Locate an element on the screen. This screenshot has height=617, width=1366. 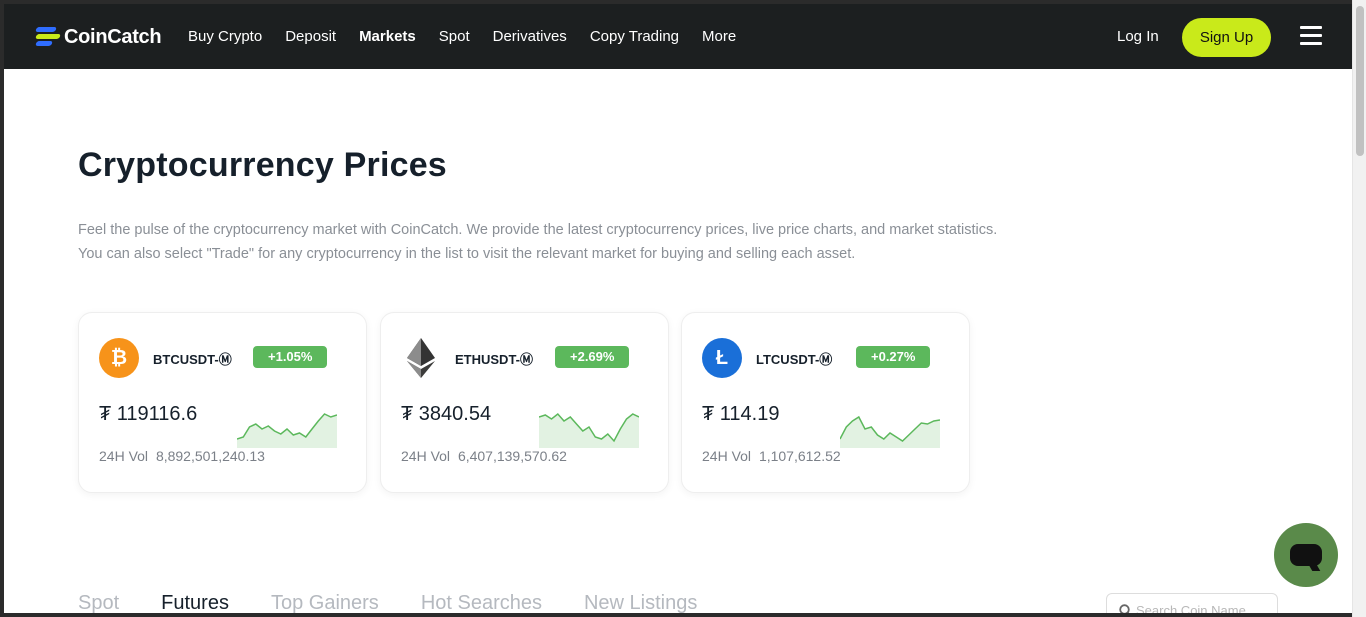
tab-spot: Spot is located at coordinates (98, 602).